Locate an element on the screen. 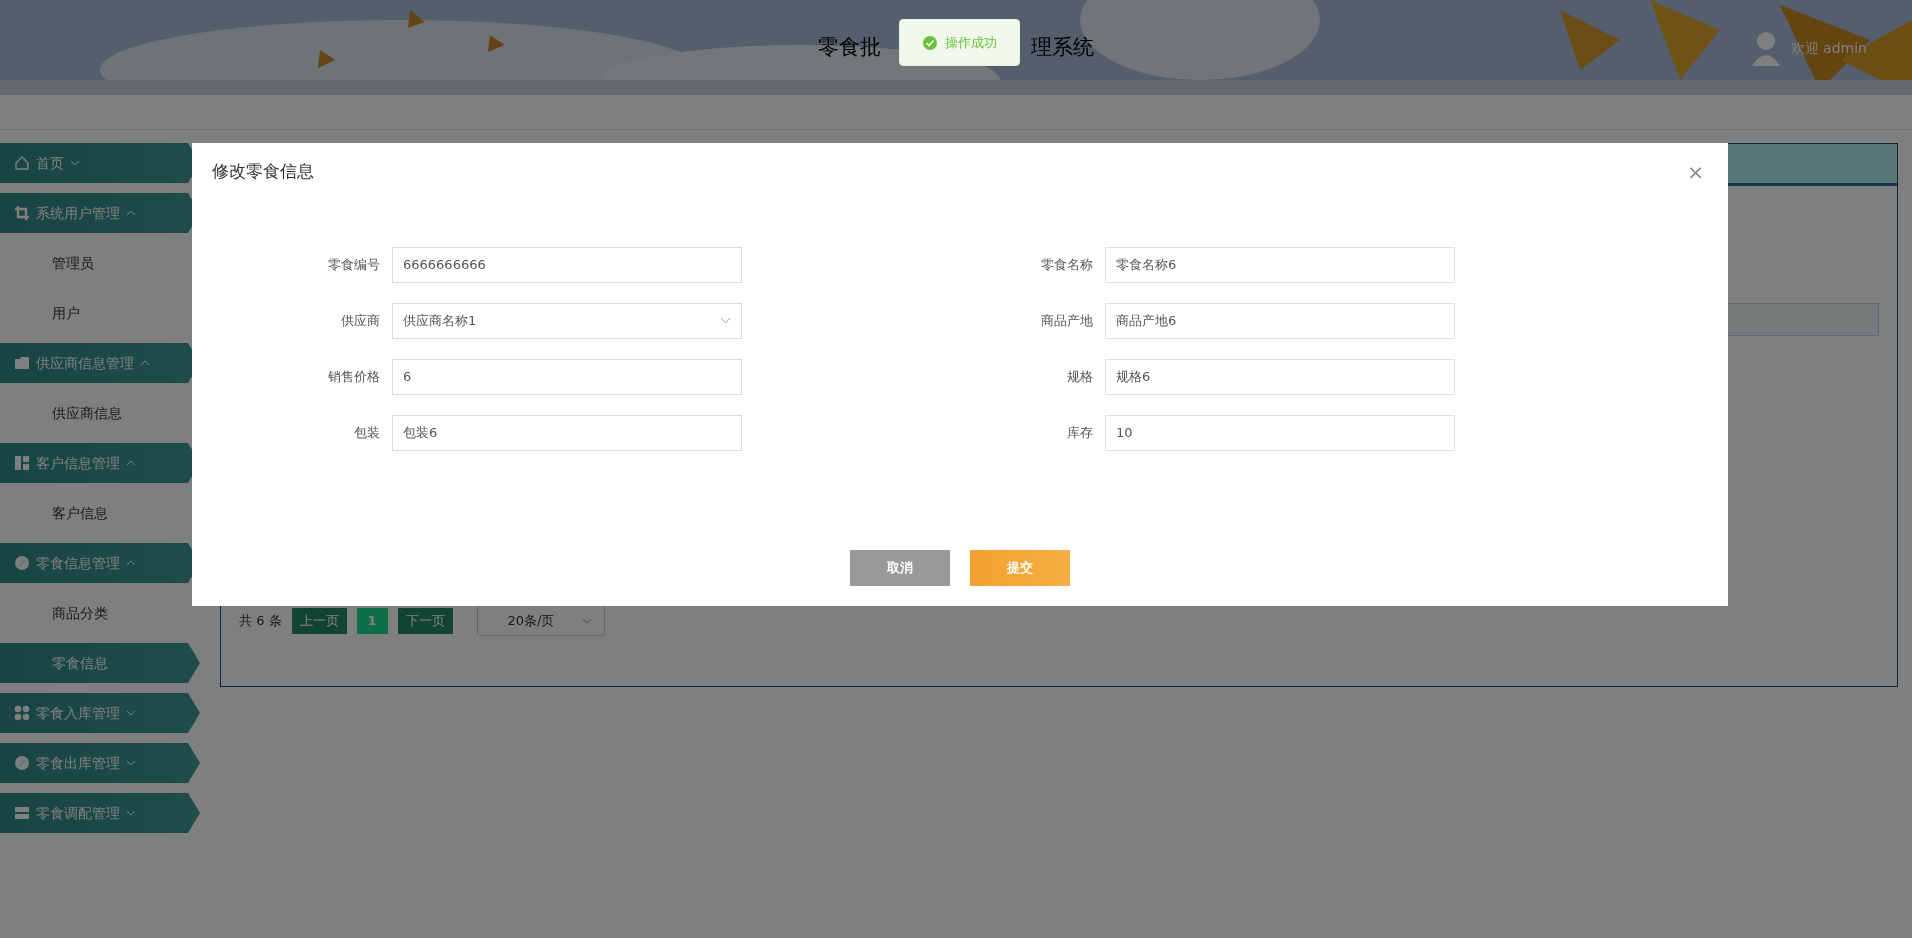 The height and width of the screenshot is (938, 1912). sidebar-group: 零食出库管理 is located at coordinates (100, 763).